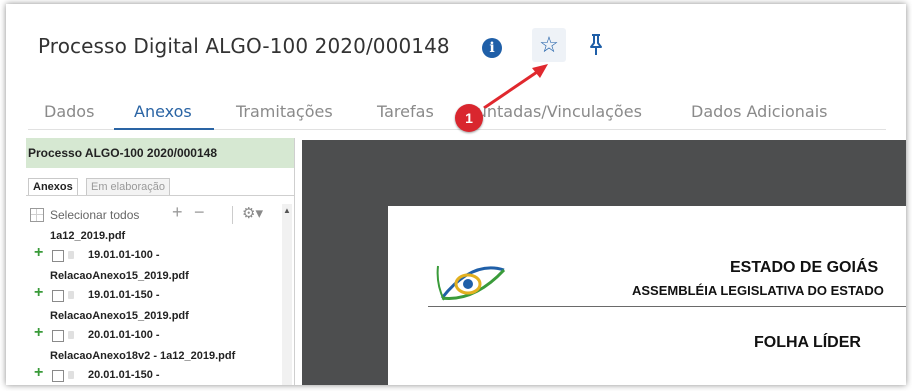  I want to click on subtab-anexos: Anexos, so click(53, 186).